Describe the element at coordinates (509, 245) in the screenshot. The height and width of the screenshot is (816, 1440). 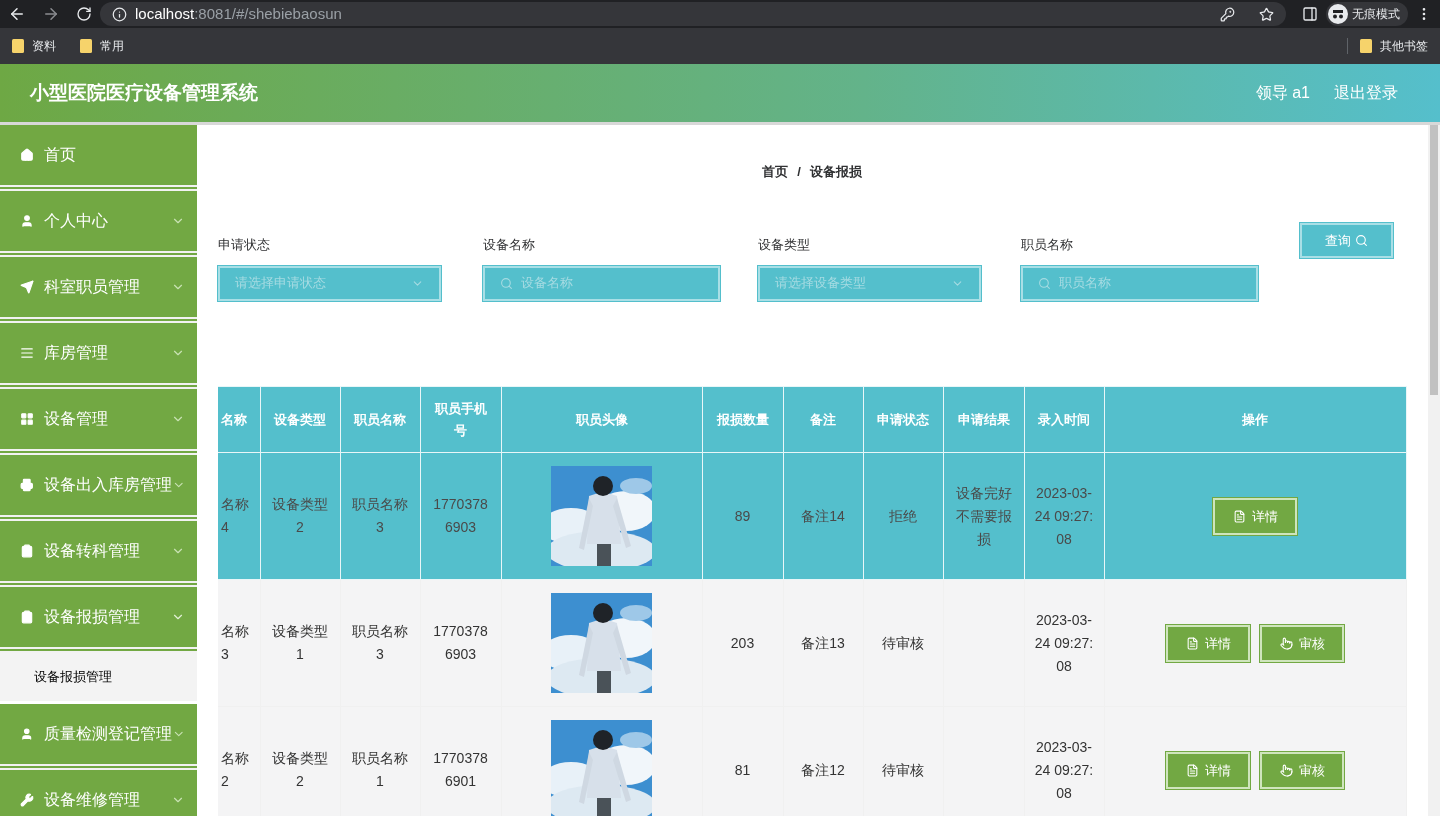
I see `filter-label: 设备名称` at that location.